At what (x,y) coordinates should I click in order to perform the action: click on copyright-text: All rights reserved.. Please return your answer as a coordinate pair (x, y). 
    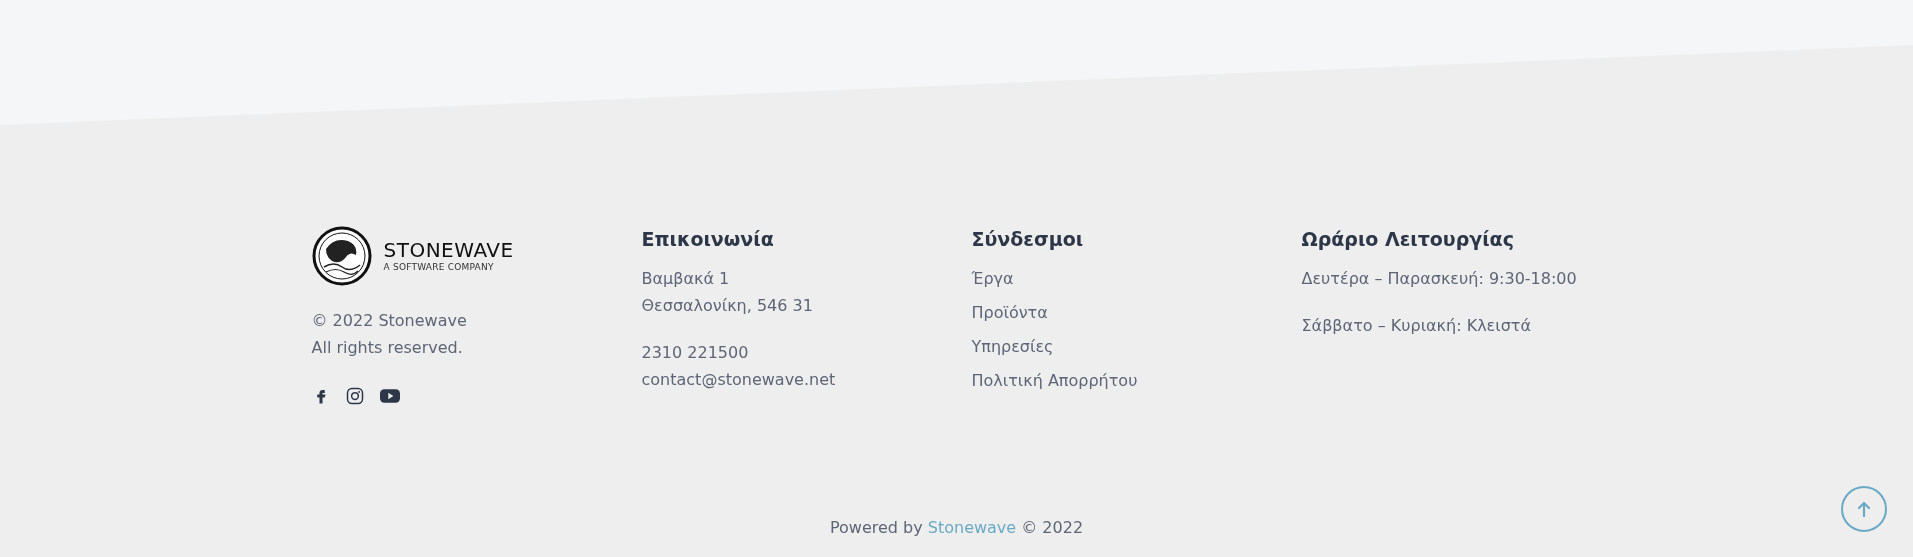
    Looking at the image, I should click on (387, 348).